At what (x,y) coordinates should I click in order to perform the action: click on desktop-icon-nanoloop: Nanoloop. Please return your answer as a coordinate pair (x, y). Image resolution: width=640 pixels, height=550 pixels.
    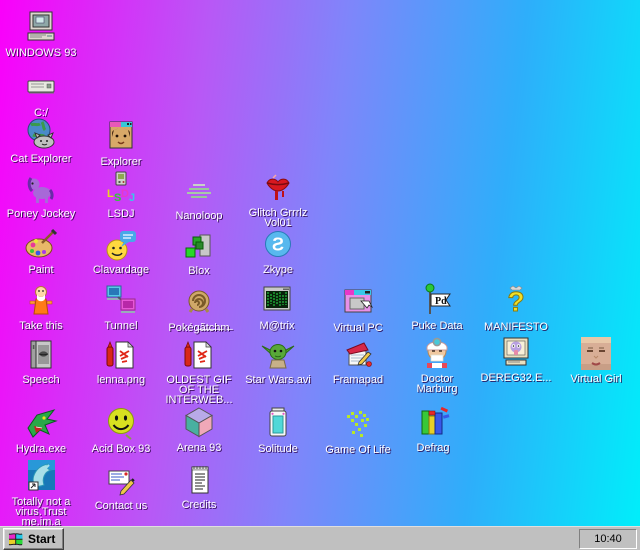
    Looking at the image, I should click on (199, 197).